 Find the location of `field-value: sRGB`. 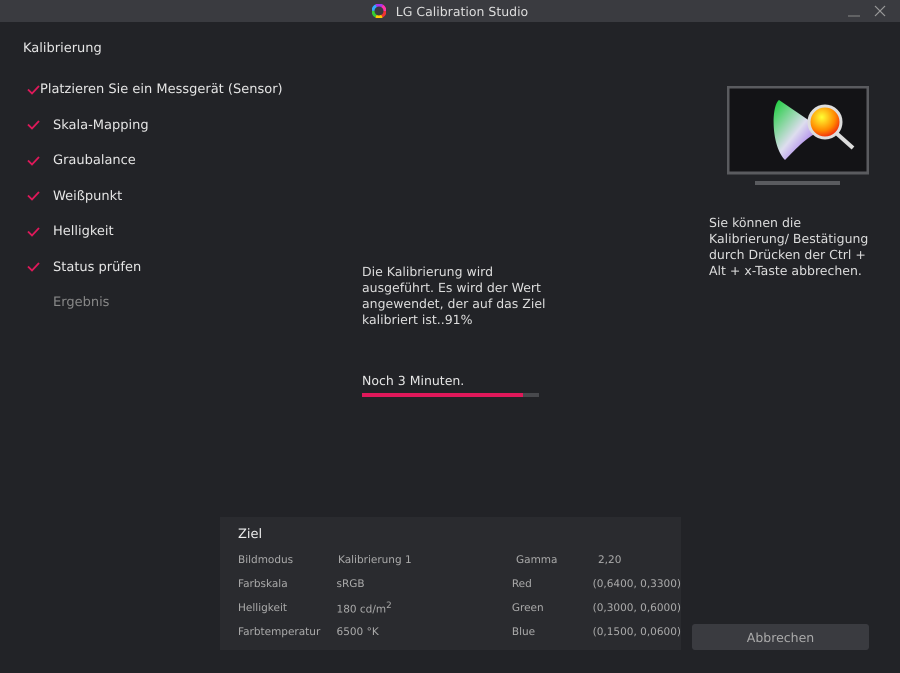

field-value: sRGB is located at coordinates (351, 584).